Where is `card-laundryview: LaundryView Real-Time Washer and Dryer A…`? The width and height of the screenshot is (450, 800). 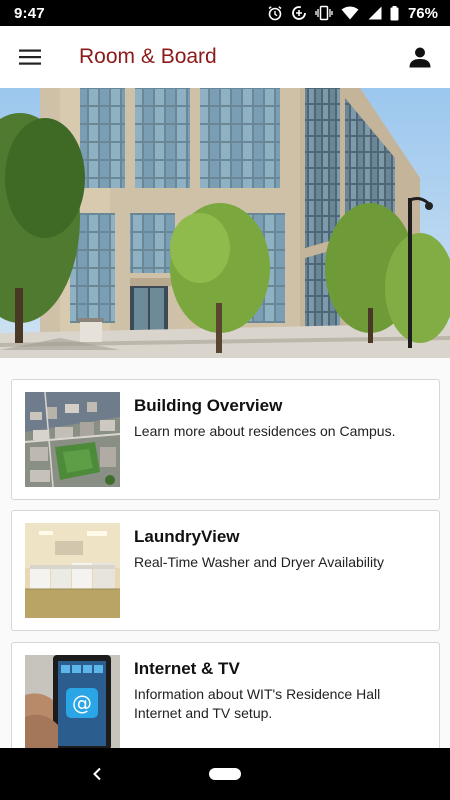 card-laundryview: LaundryView Real-Time Washer and Dryer A… is located at coordinates (225, 570).